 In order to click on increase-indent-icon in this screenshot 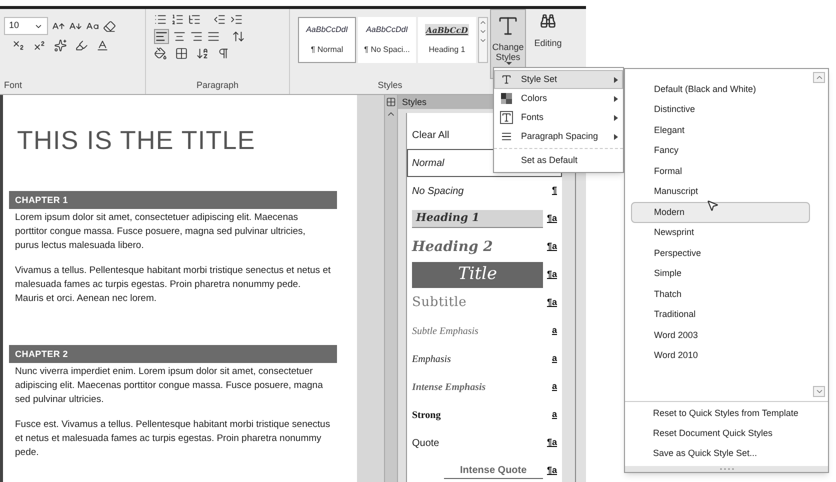, I will do `click(236, 19)`.